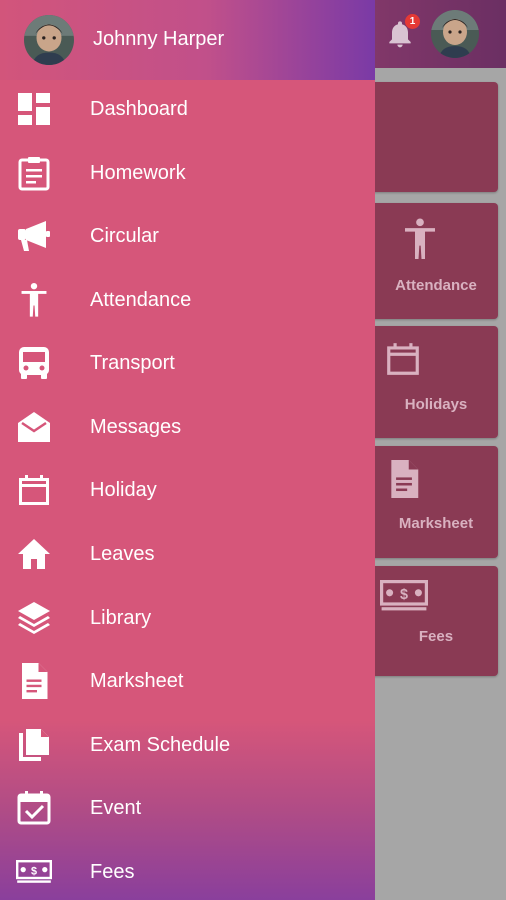 This screenshot has height=900, width=506. Describe the element at coordinates (34, 745) in the screenshot. I see `copy-icon` at that location.